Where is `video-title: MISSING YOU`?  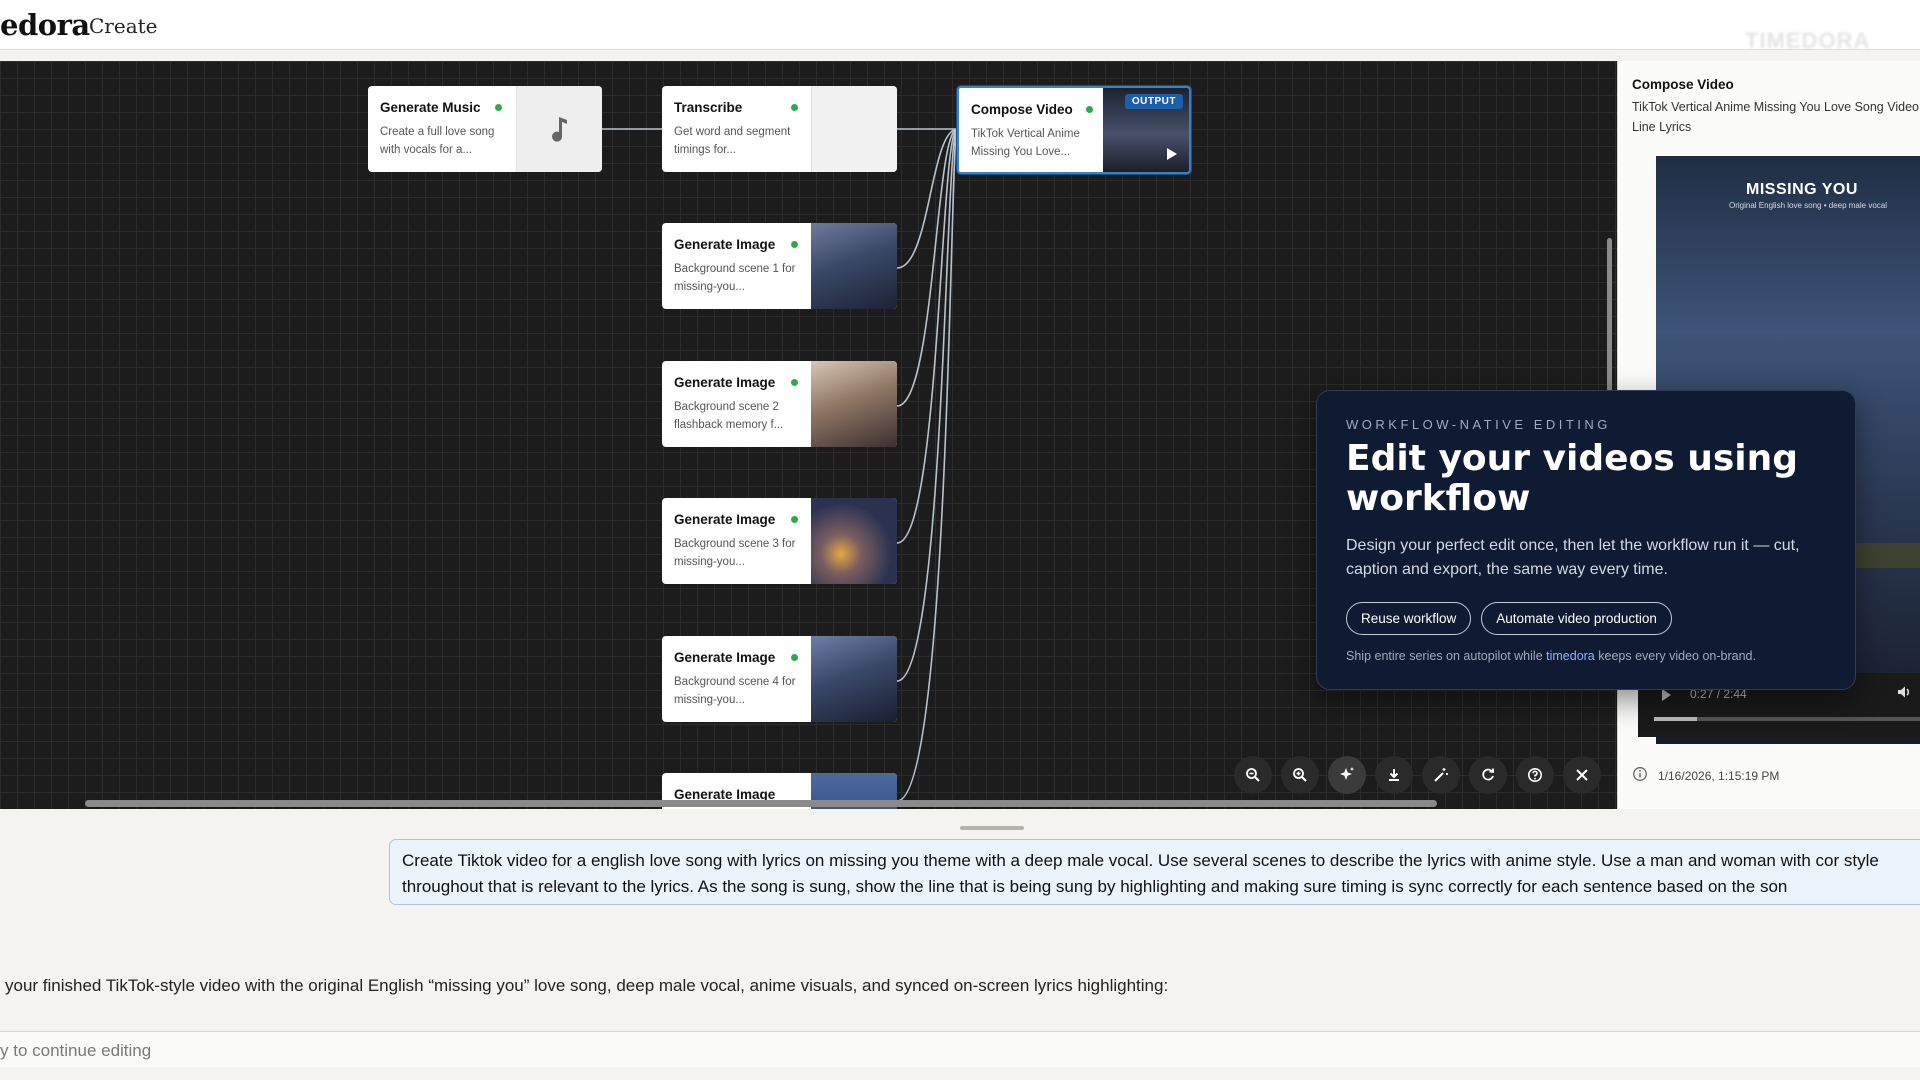 video-title: MISSING YOU is located at coordinates (1802, 189).